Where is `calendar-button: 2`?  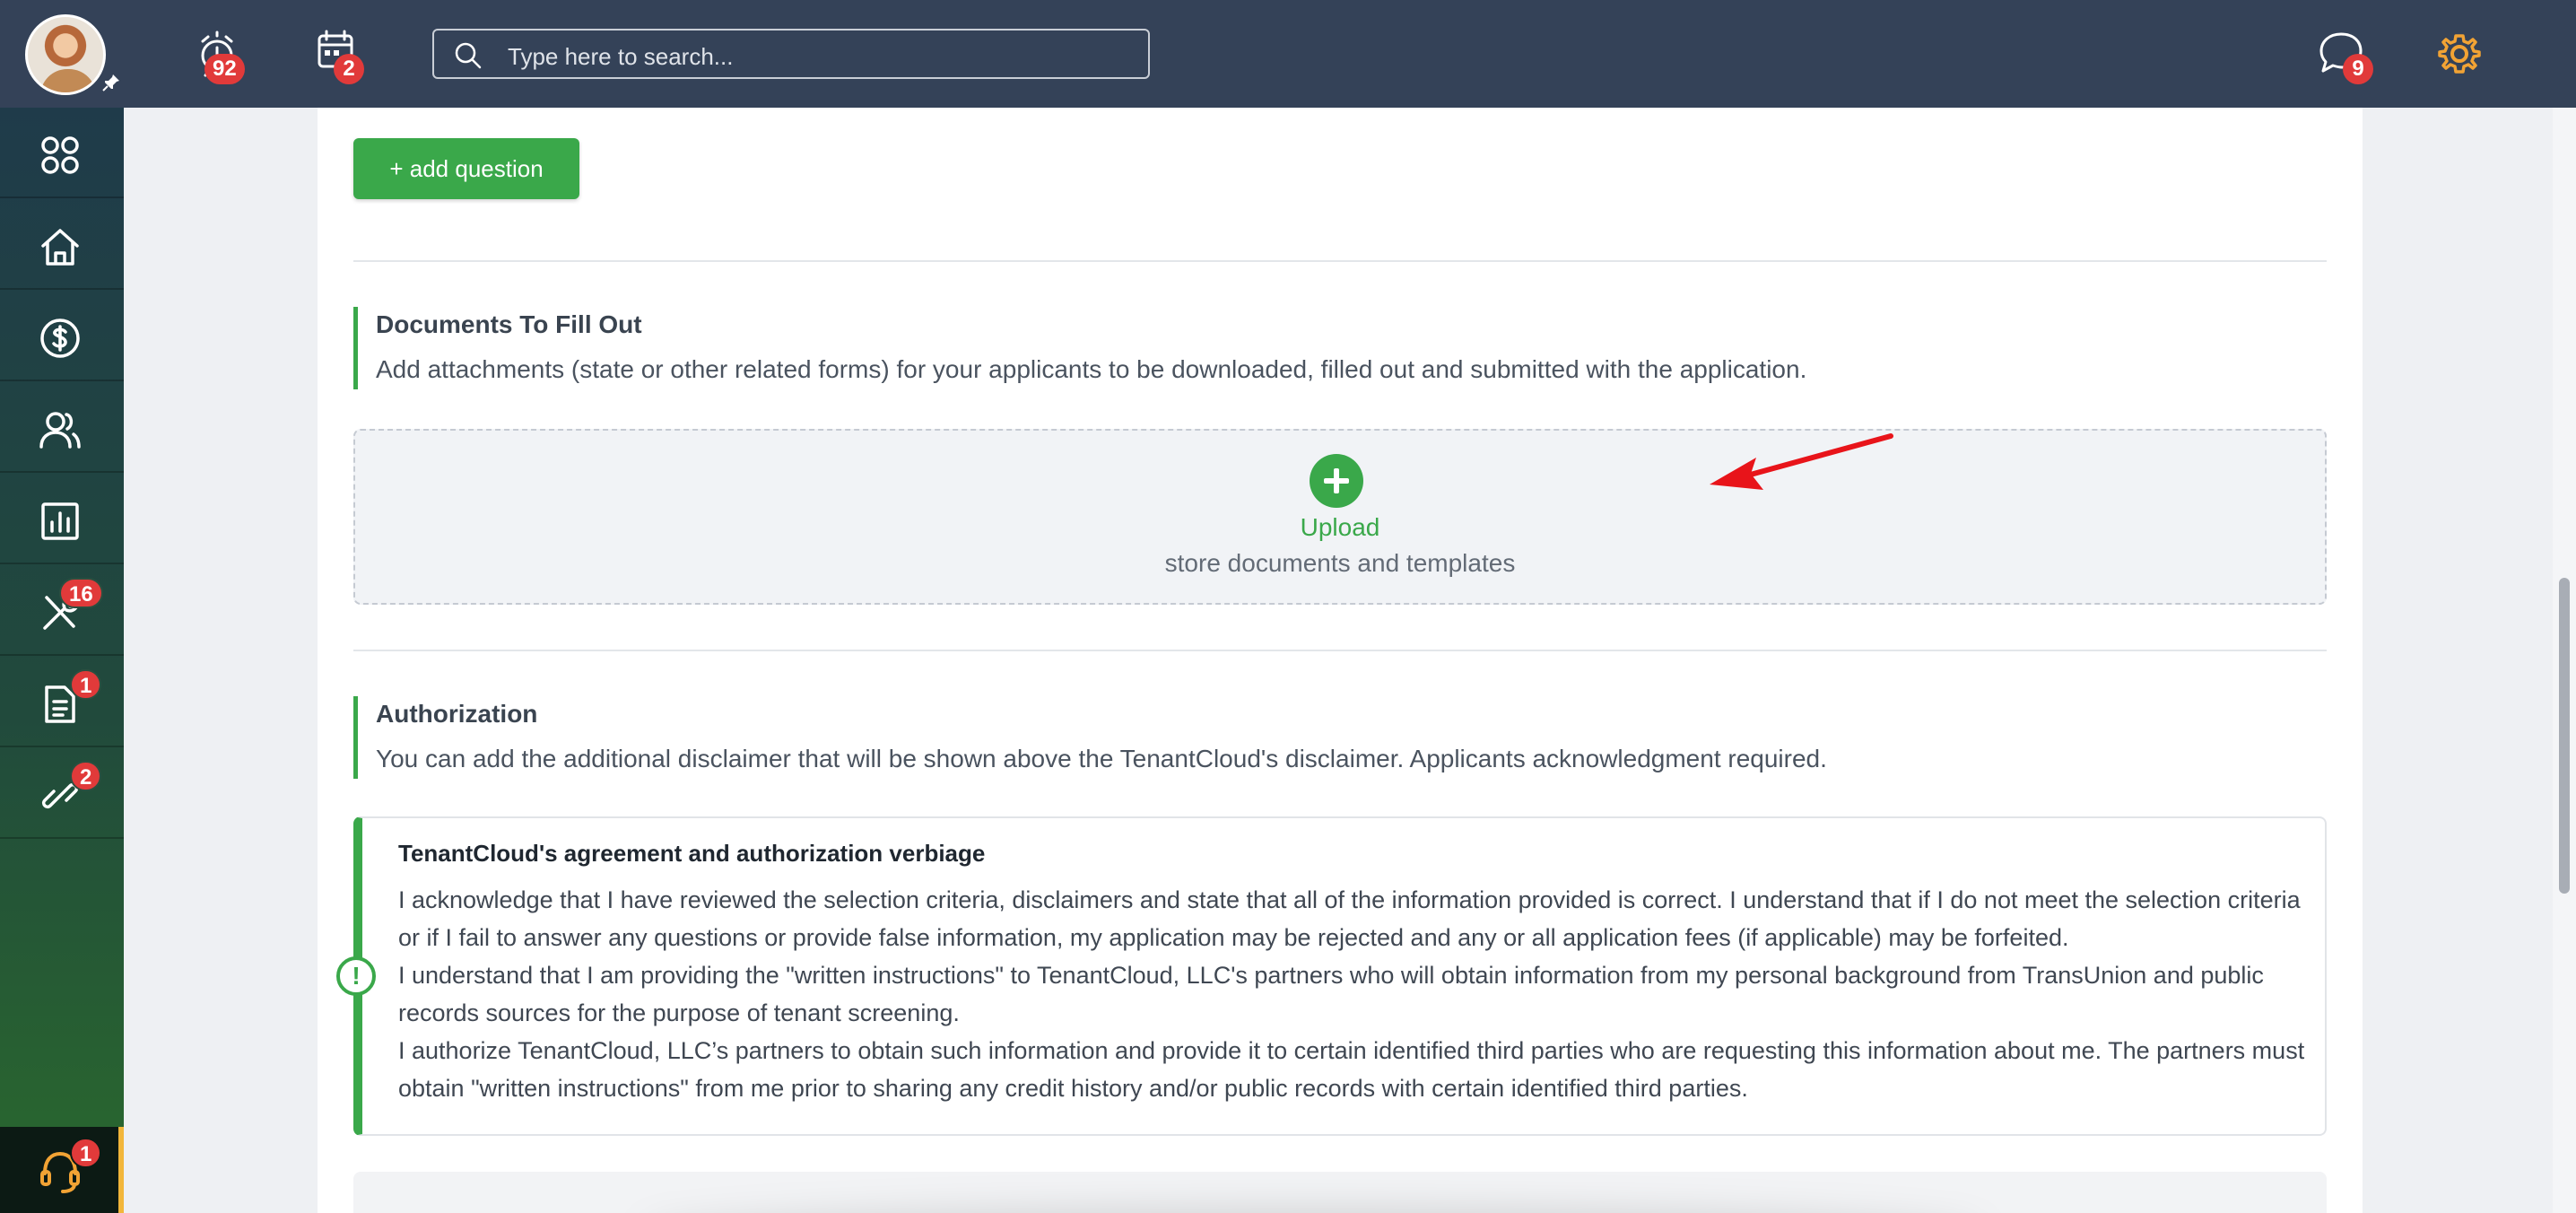
calendar-button: 2 is located at coordinates (337, 55).